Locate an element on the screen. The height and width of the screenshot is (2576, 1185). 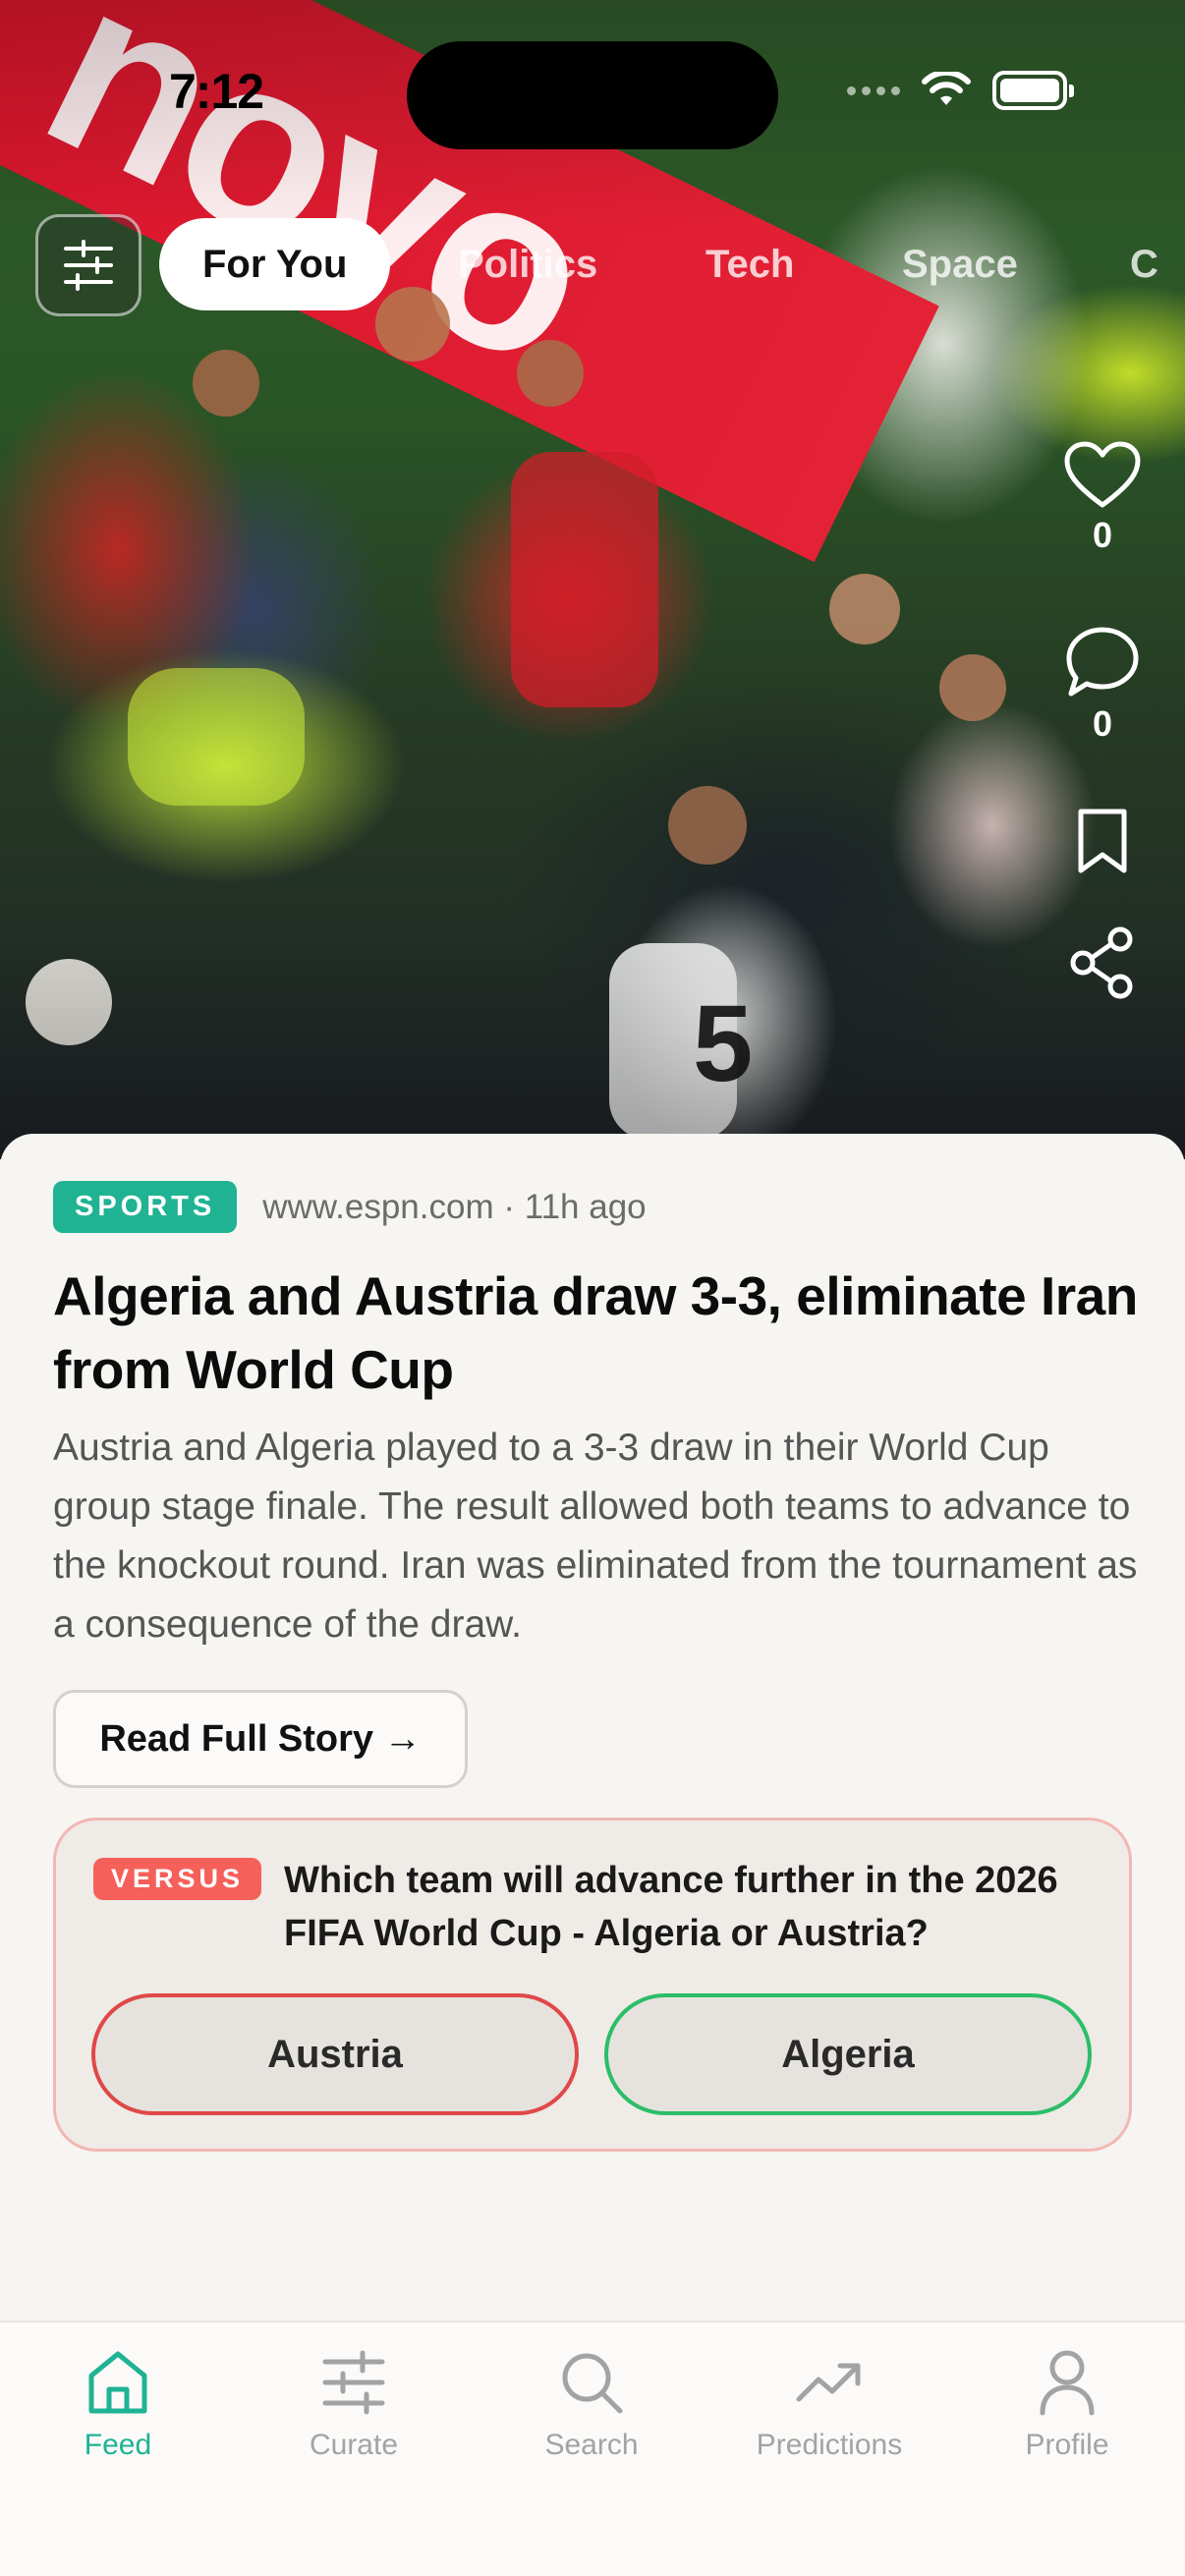
heart-icon is located at coordinates (1103, 474).